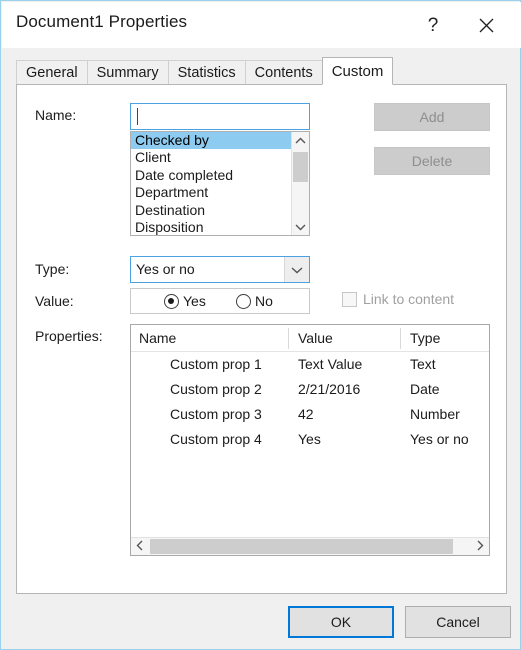  I want to click on type-label: Type:, so click(52, 269).